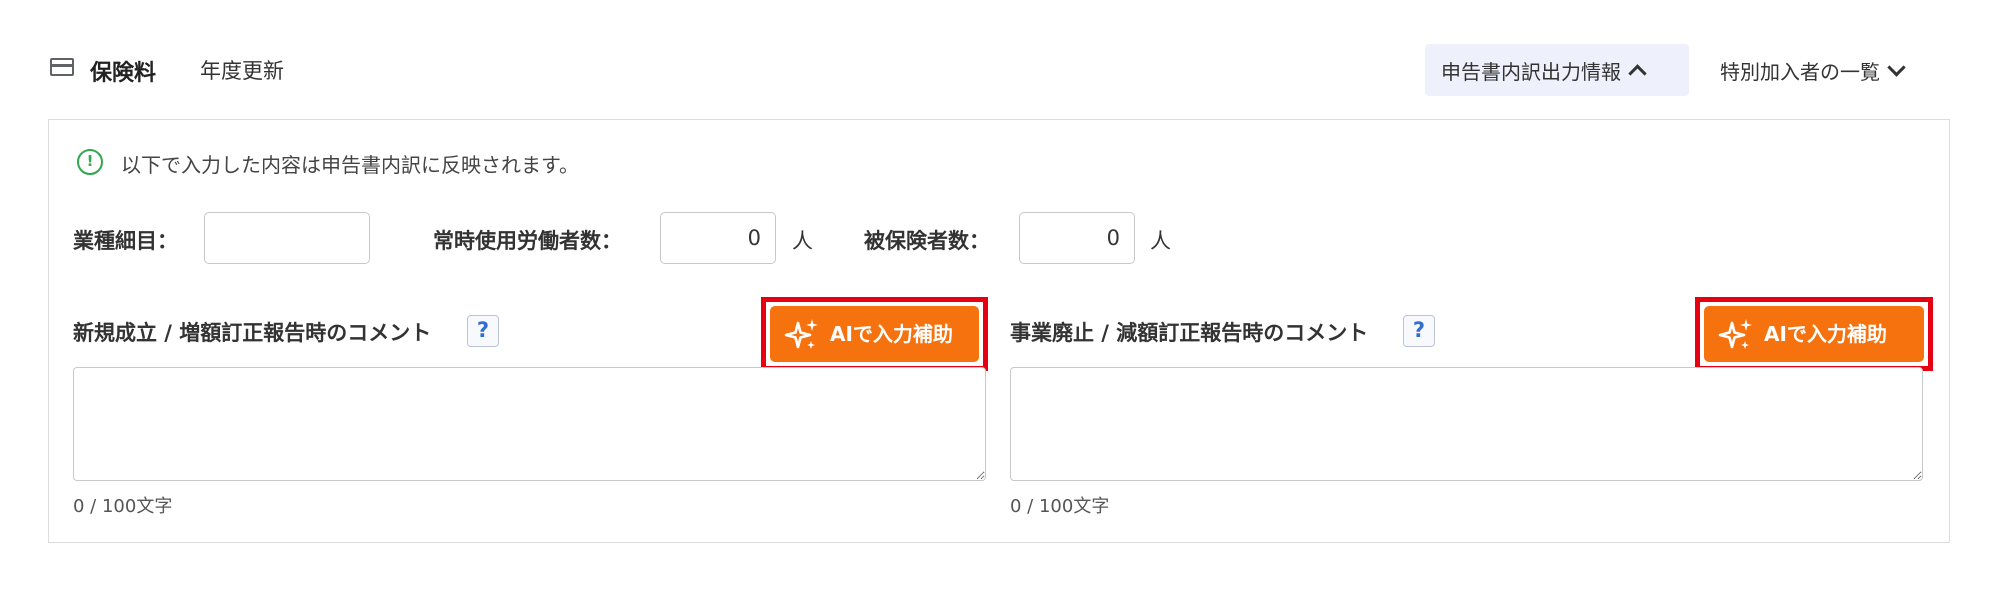  What do you see at coordinates (90, 162) in the screenshot?
I see `info-circle-icon: !` at bounding box center [90, 162].